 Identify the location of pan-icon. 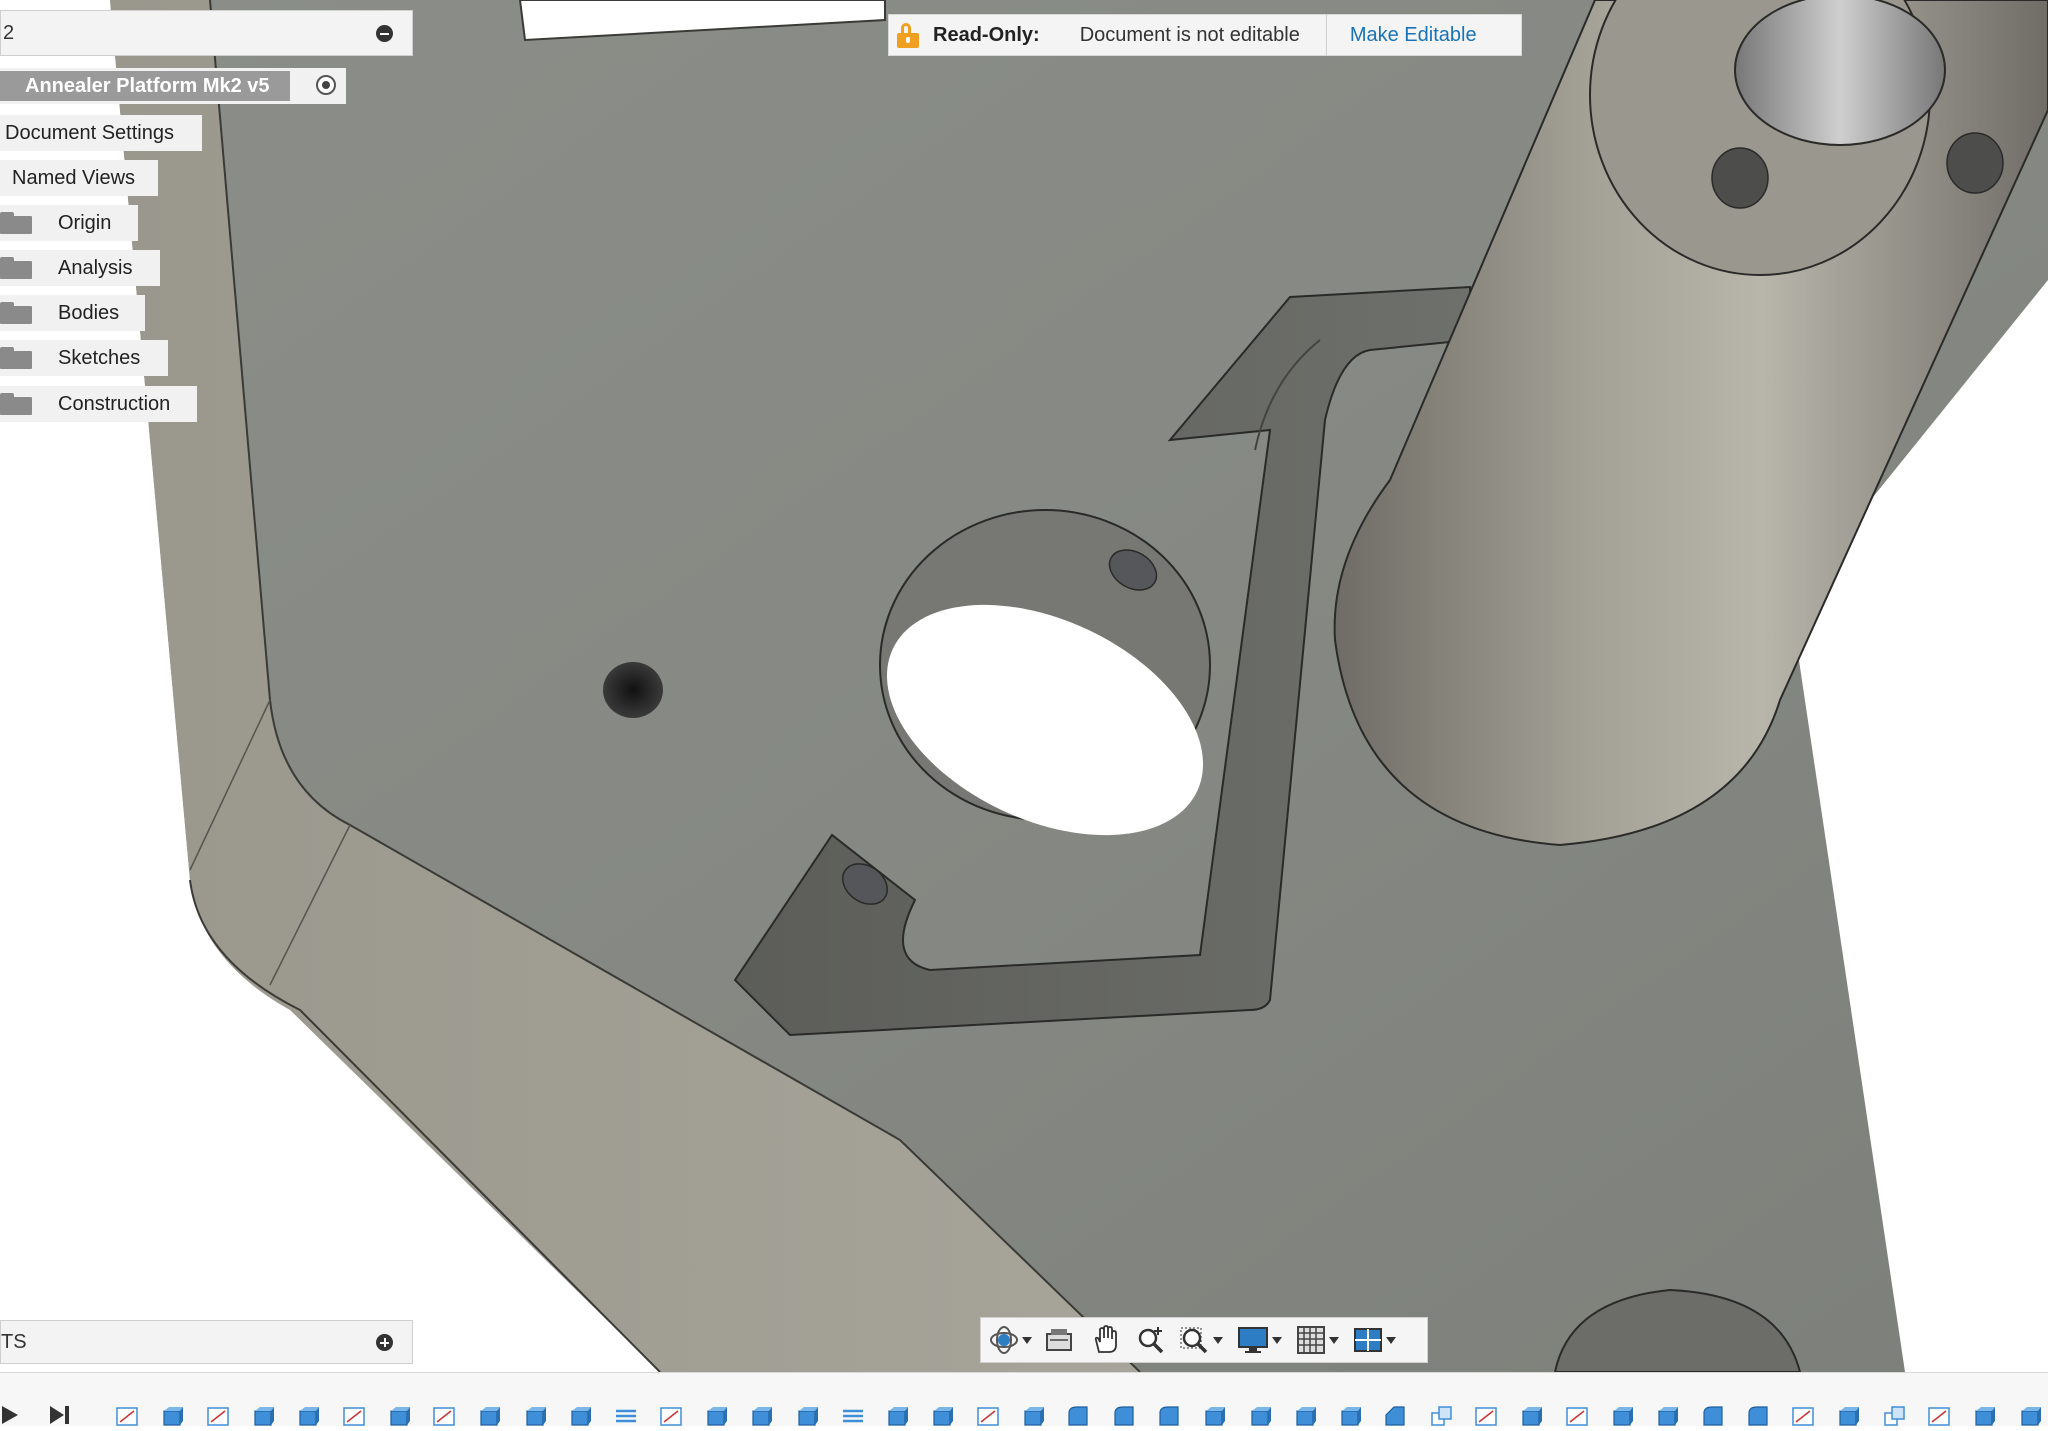
(1105, 1340).